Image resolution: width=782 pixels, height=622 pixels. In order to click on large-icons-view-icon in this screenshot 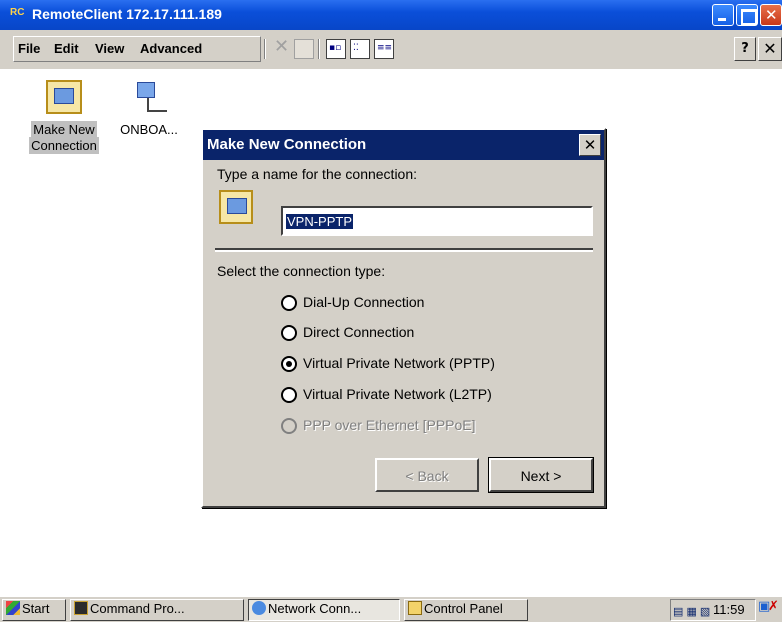, I will do `click(336, 49)`.